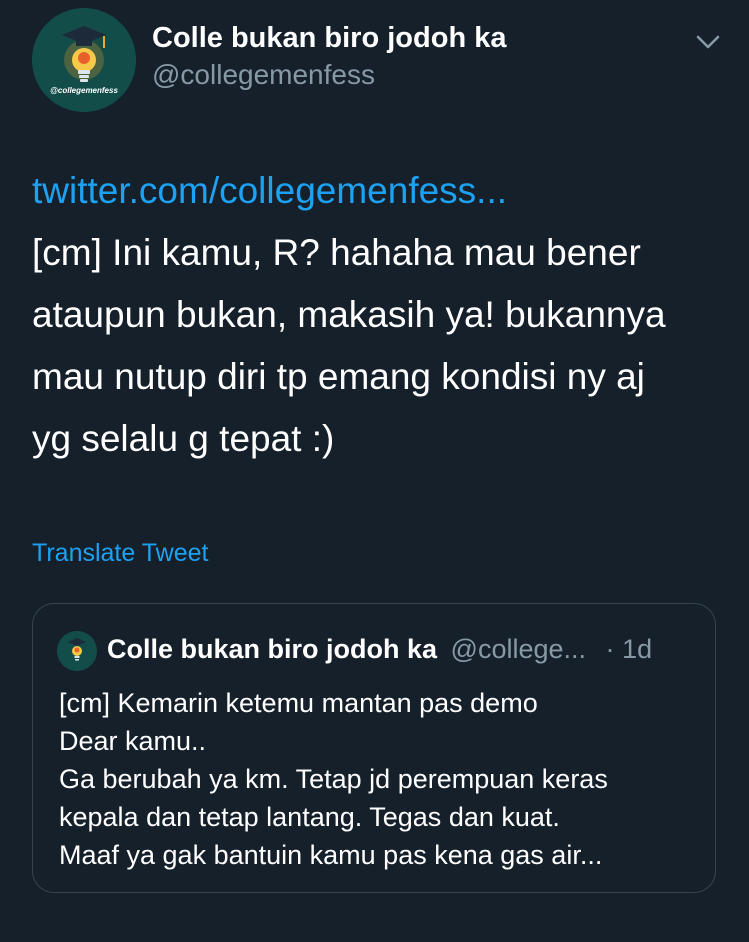 Image resolution: width=749 pixels, height=942 pixels. What do you see at coordinates (349, 314) in the screenshot?
I see `tweet-body-line: ataupun bukan, makasih ya! bukannya` at bounding box center [349, 314].